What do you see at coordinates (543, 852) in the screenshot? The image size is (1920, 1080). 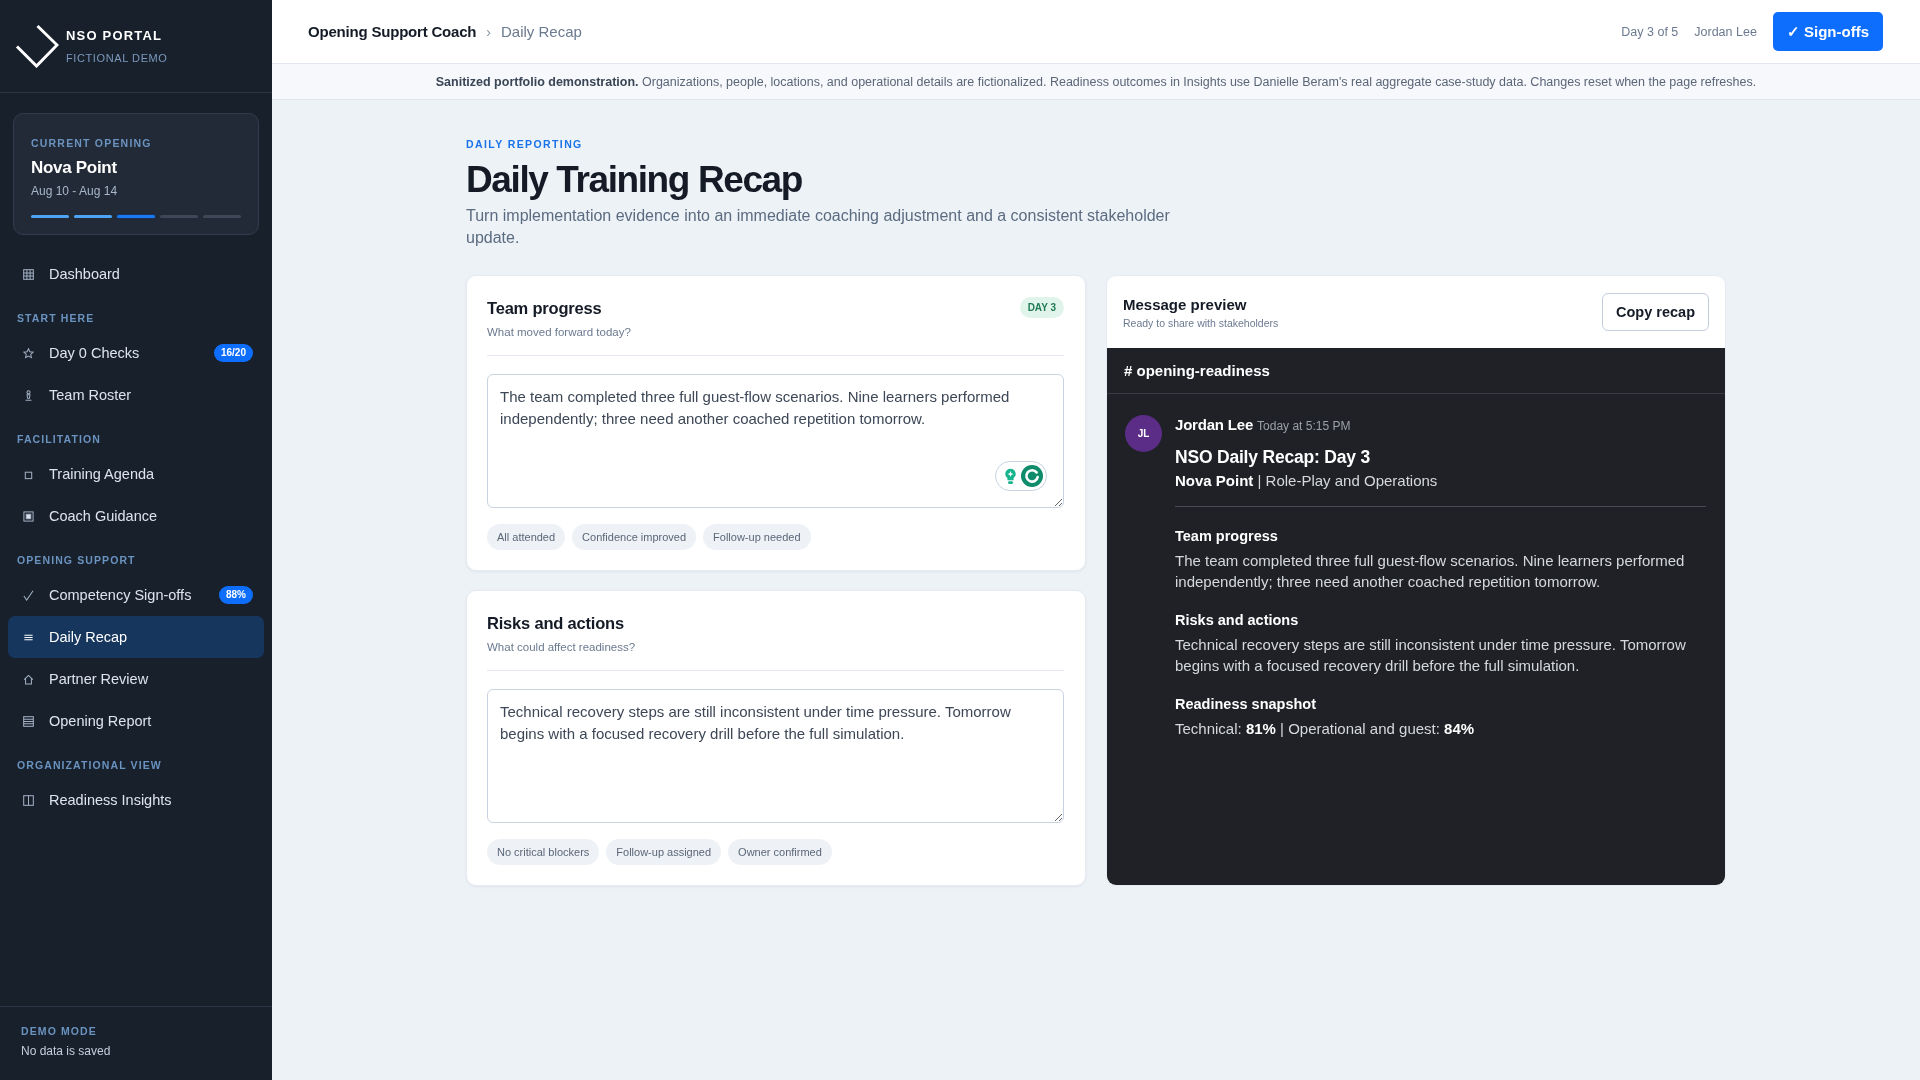 I see `suggestion-chip: No critical blockers` at bounding box center [543, 852].